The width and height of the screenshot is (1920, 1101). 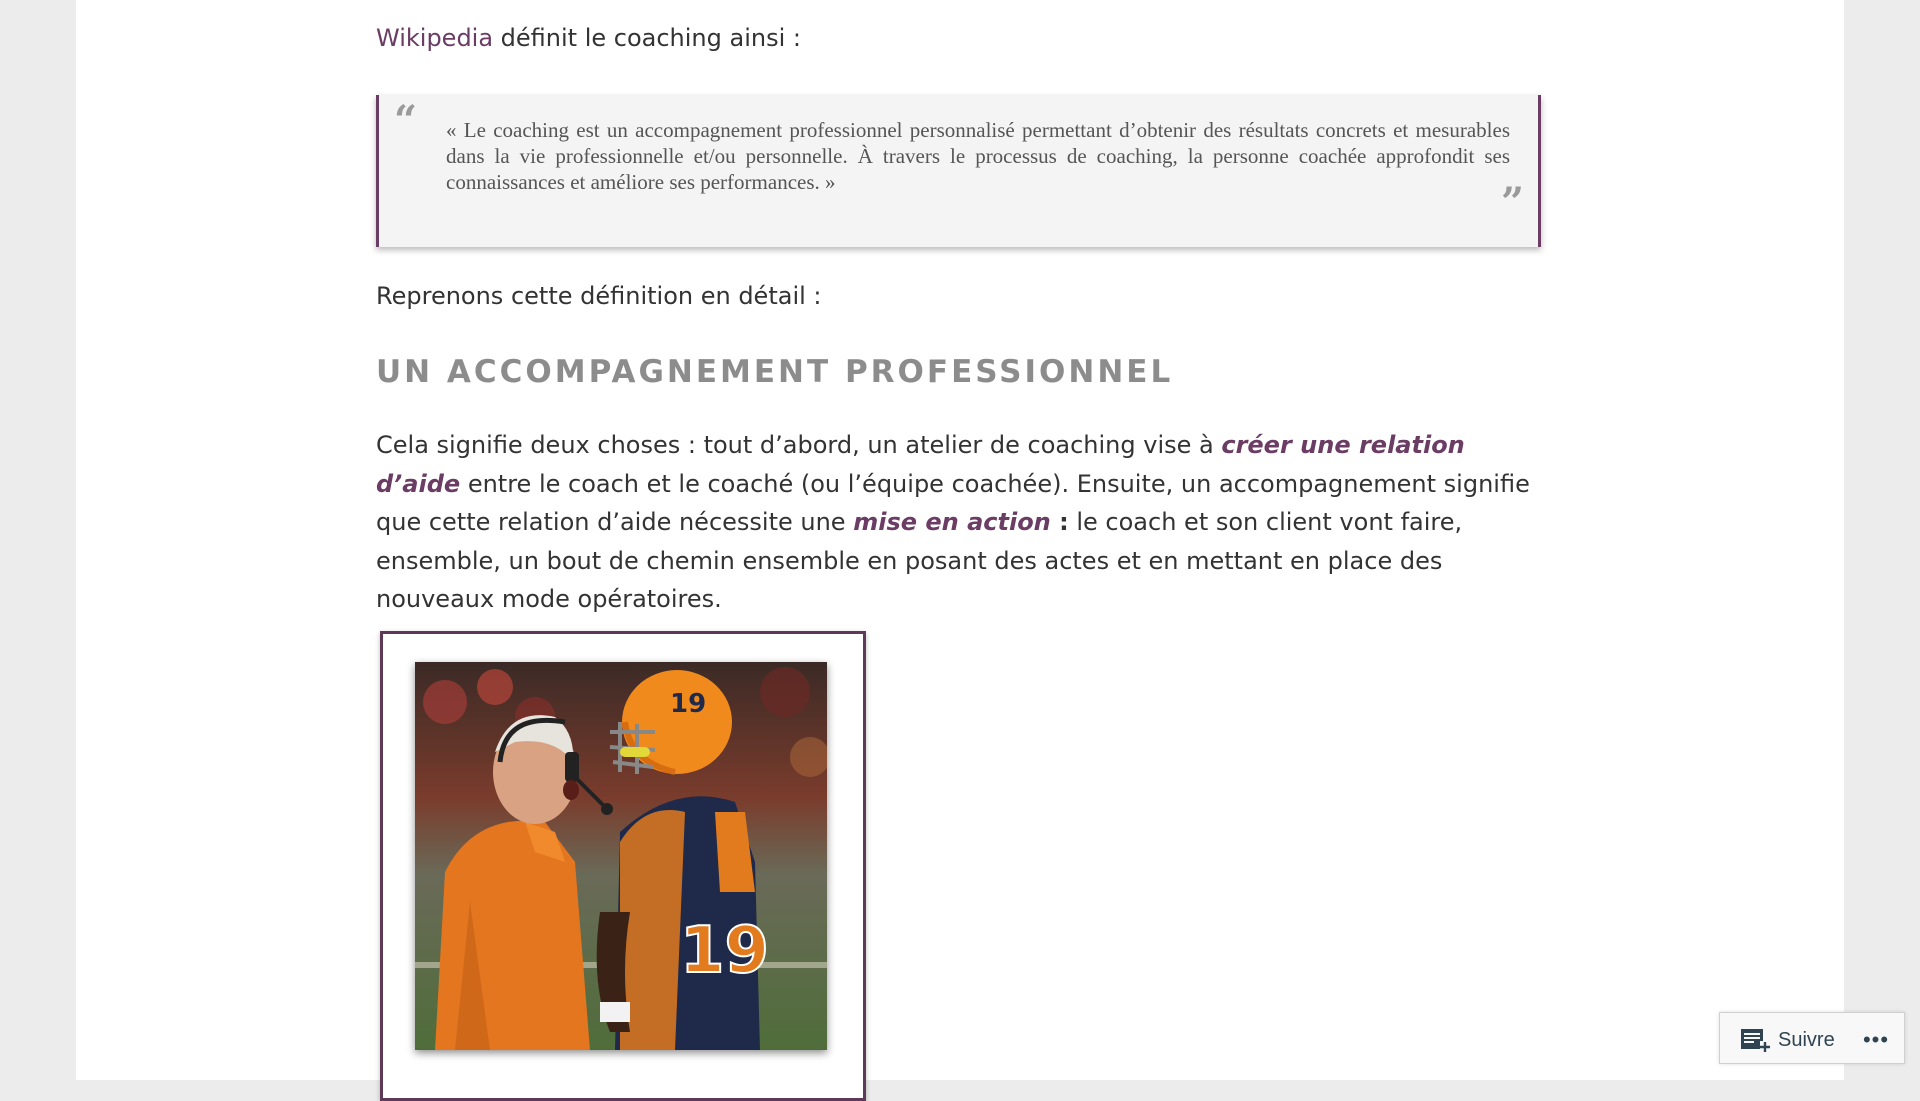 I want to click on section-heading: UN ACCOMPAGNEMENT PROFESSIONNEL, so click(x=775, y=372).